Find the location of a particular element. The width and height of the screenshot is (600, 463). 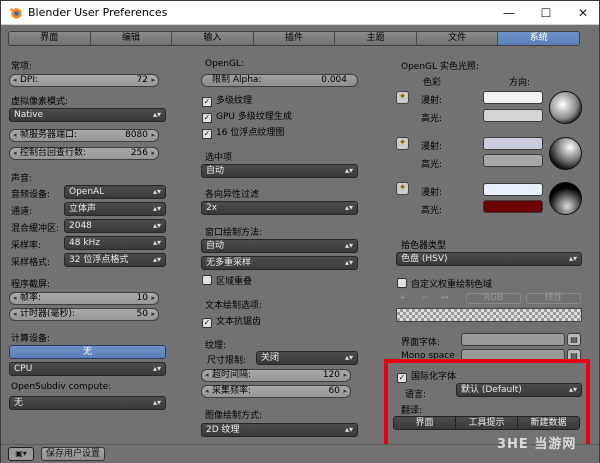

mipmaps-label: 多级纹理 is located at coordinates (234, 101).